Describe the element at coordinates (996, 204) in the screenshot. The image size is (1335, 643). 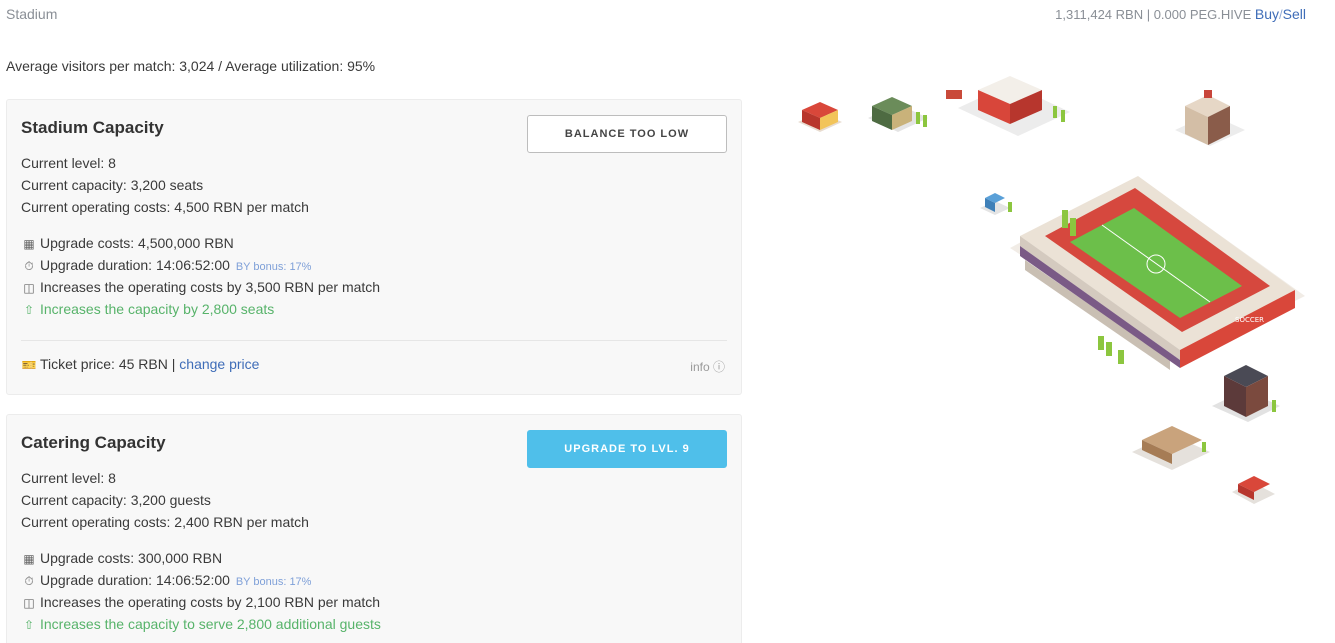
I see `kiosk-building` at that location.